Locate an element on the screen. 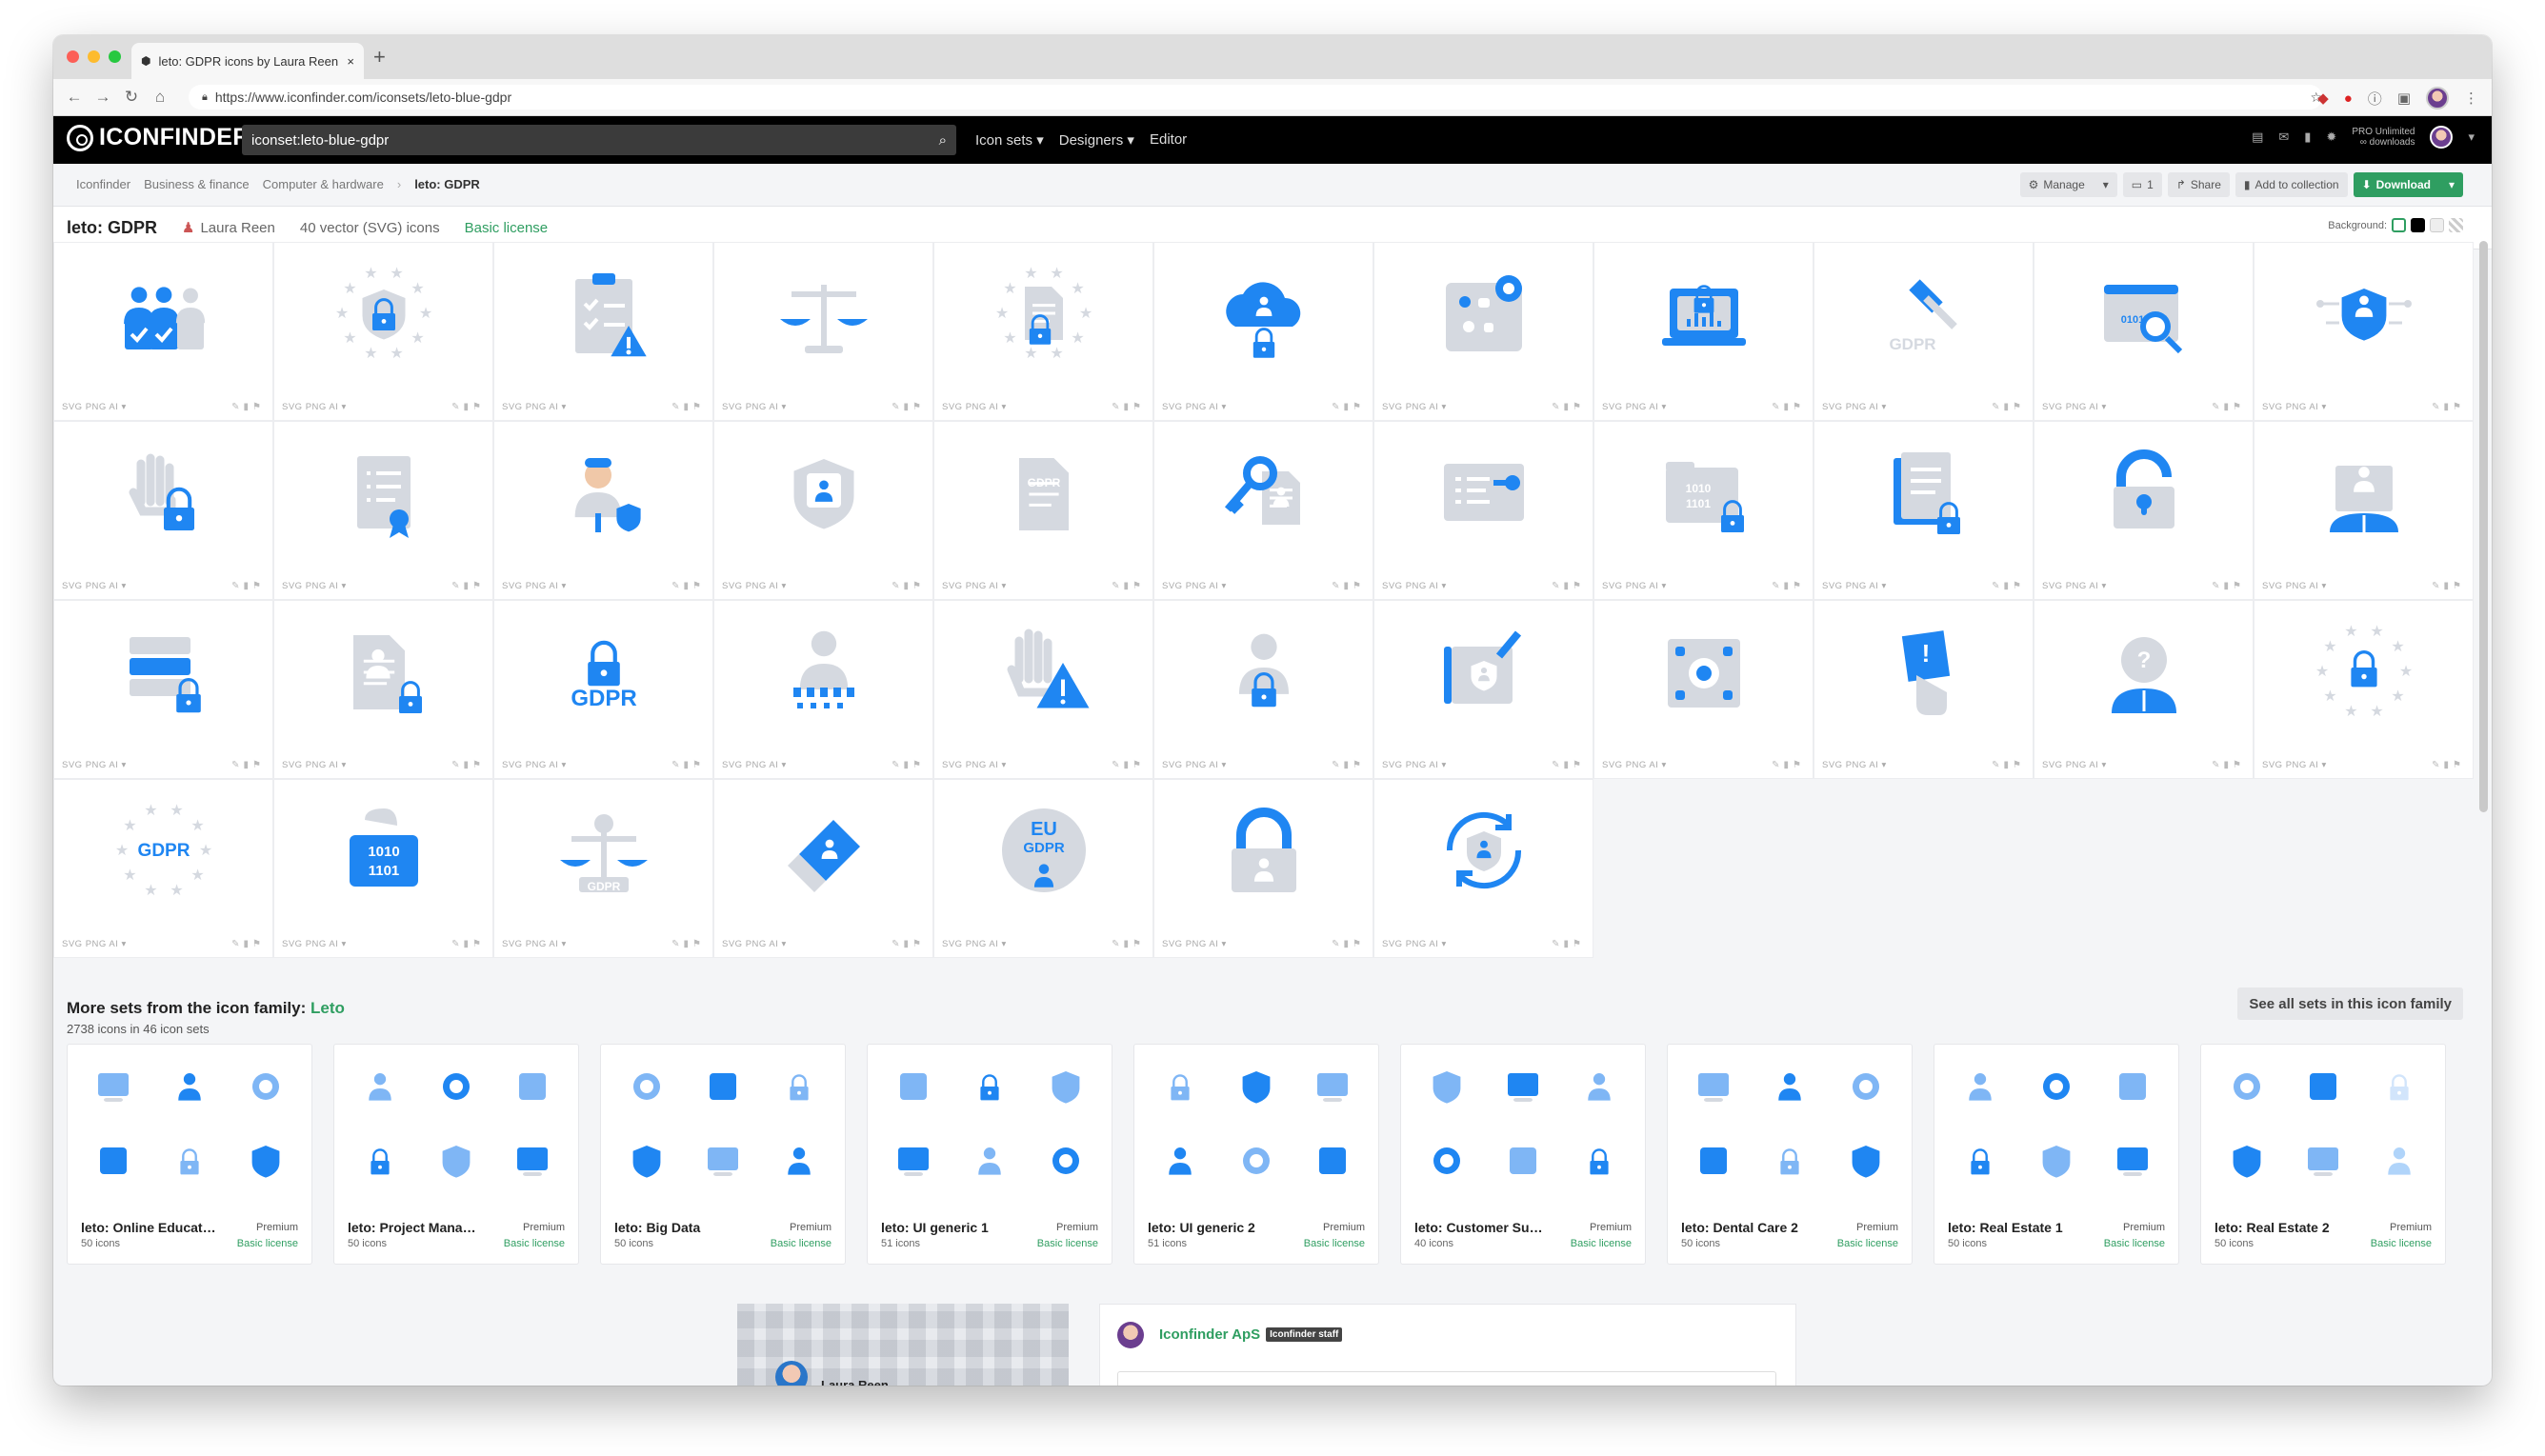 This screenshot has width=2545, height=1456. eye-data-grid-icon is located at coordinates (1484, 313).